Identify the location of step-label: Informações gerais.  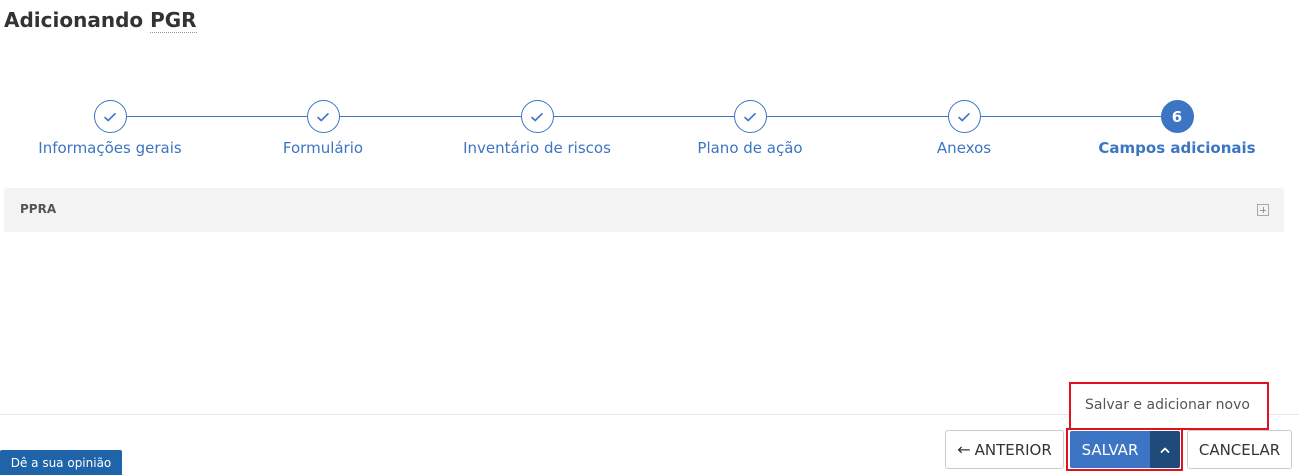
(110, 148).